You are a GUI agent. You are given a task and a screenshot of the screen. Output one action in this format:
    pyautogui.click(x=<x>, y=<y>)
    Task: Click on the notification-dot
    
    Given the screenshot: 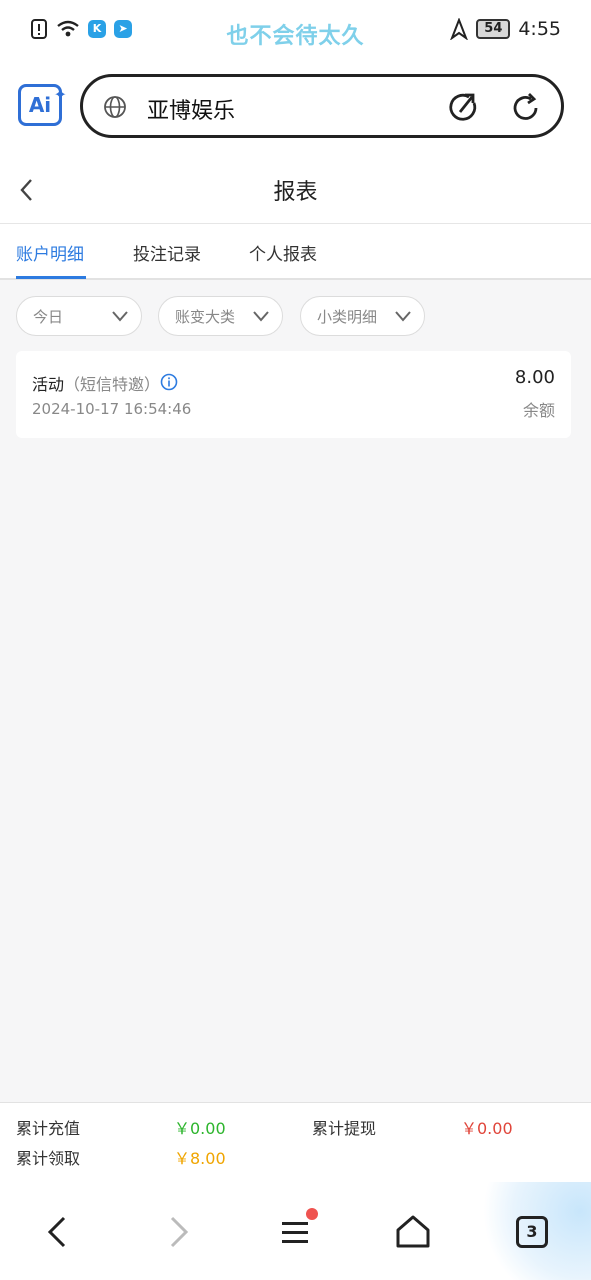 What is the action you would take?
    pyautogui.click(x=312, y=1214)
    